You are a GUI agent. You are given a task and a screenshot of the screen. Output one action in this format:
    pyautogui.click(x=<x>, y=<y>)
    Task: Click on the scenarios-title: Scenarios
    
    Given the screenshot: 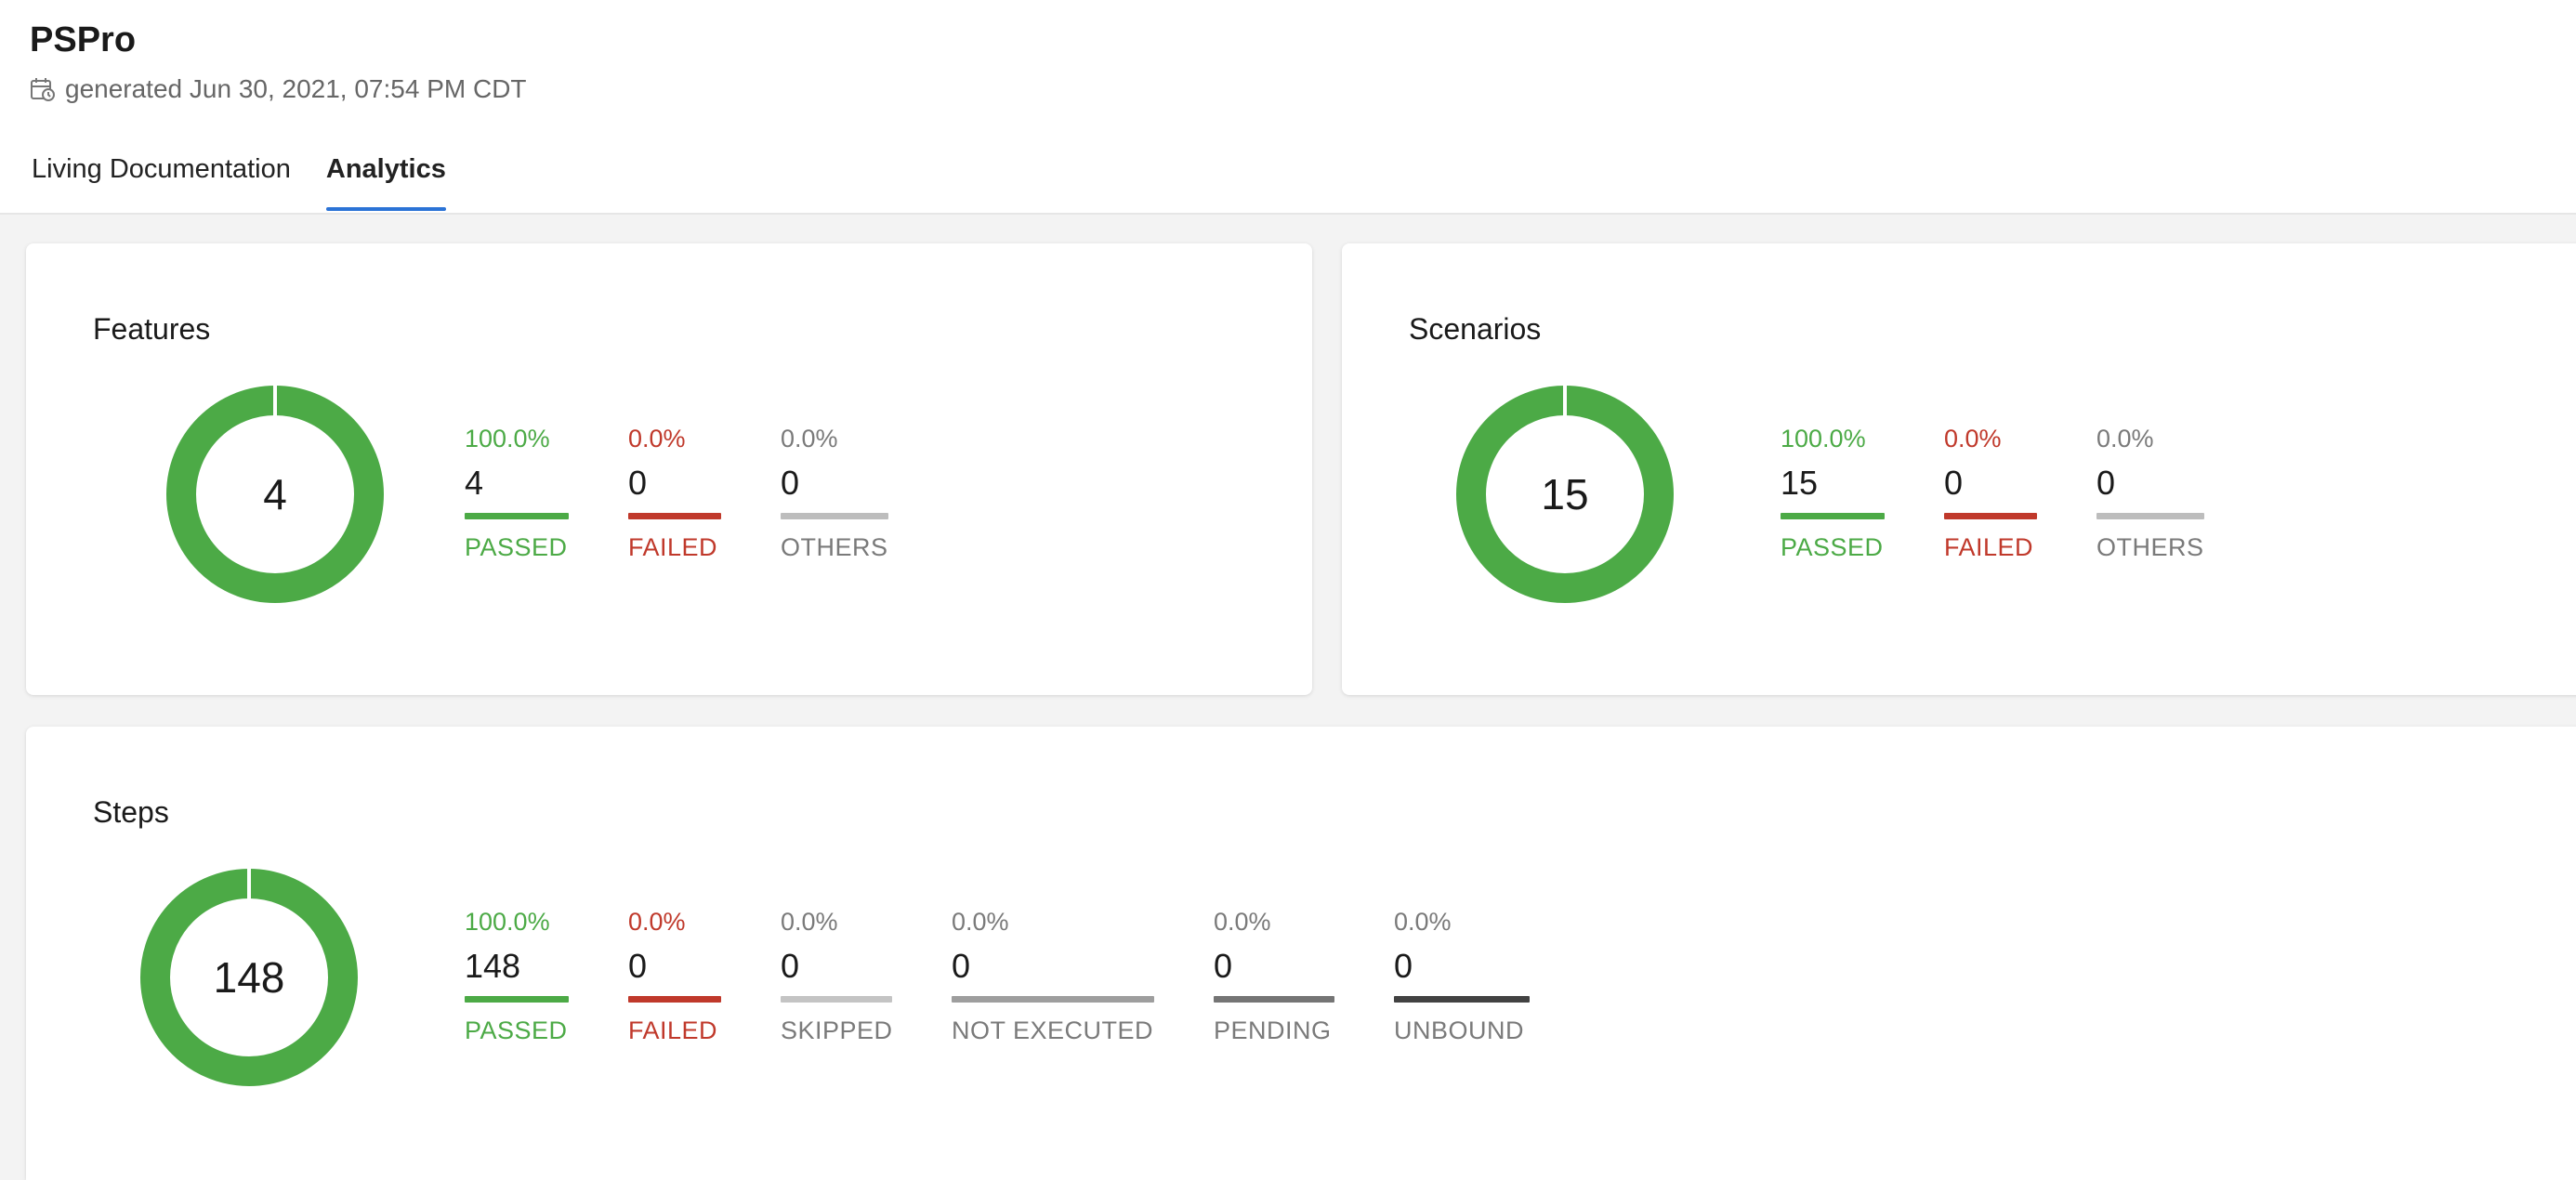 What is the action you would take?
    pyautogui.click(x=1475, y=329)
    